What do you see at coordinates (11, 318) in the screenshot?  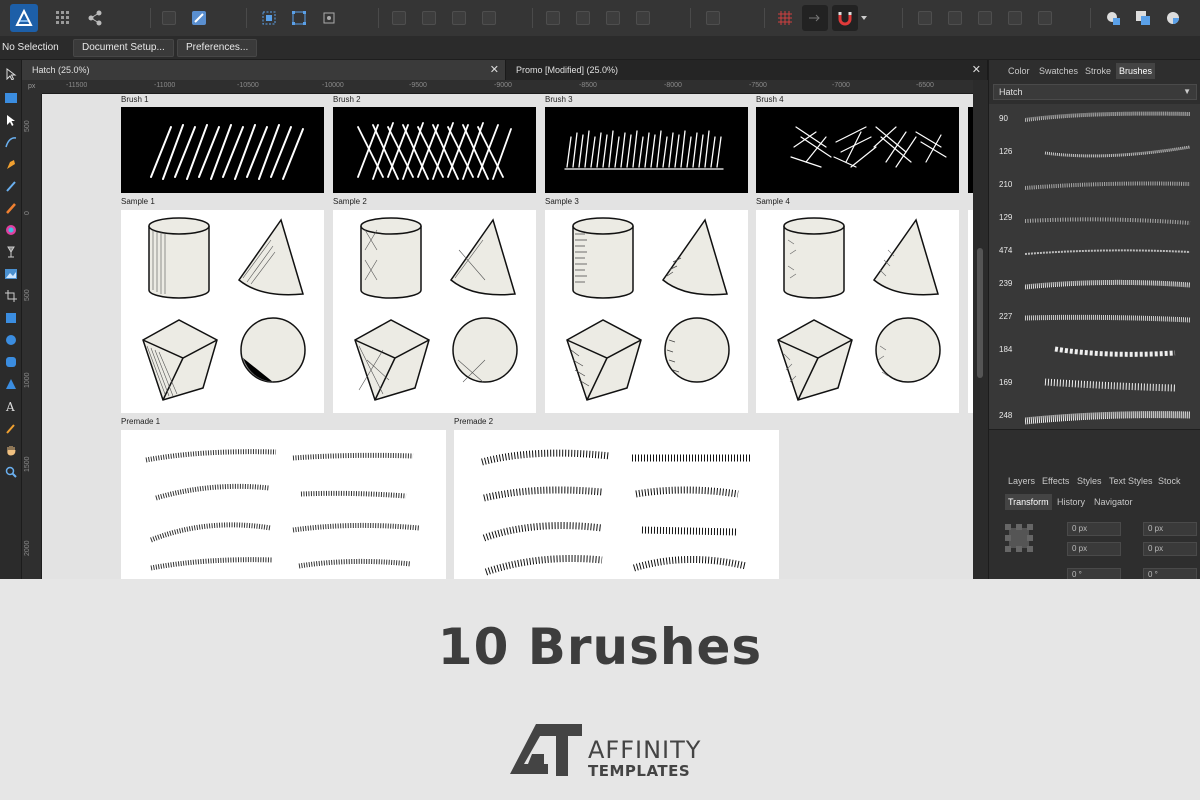 I see `rectangle-tool-icon` at bounding box center [11, 318].